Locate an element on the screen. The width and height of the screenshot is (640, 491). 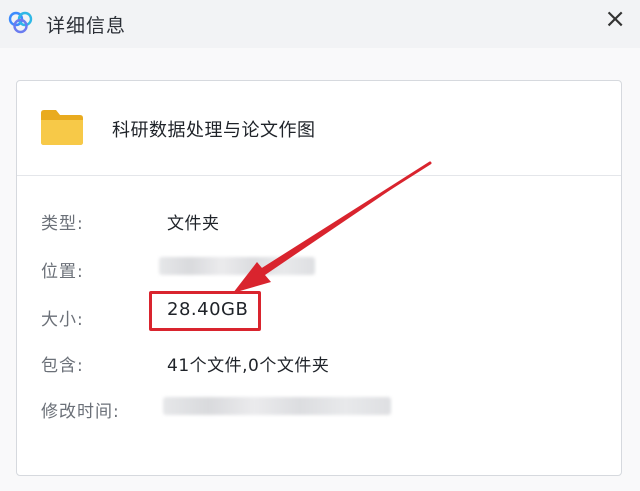
close-button: × is located at coordinates (615, 19).